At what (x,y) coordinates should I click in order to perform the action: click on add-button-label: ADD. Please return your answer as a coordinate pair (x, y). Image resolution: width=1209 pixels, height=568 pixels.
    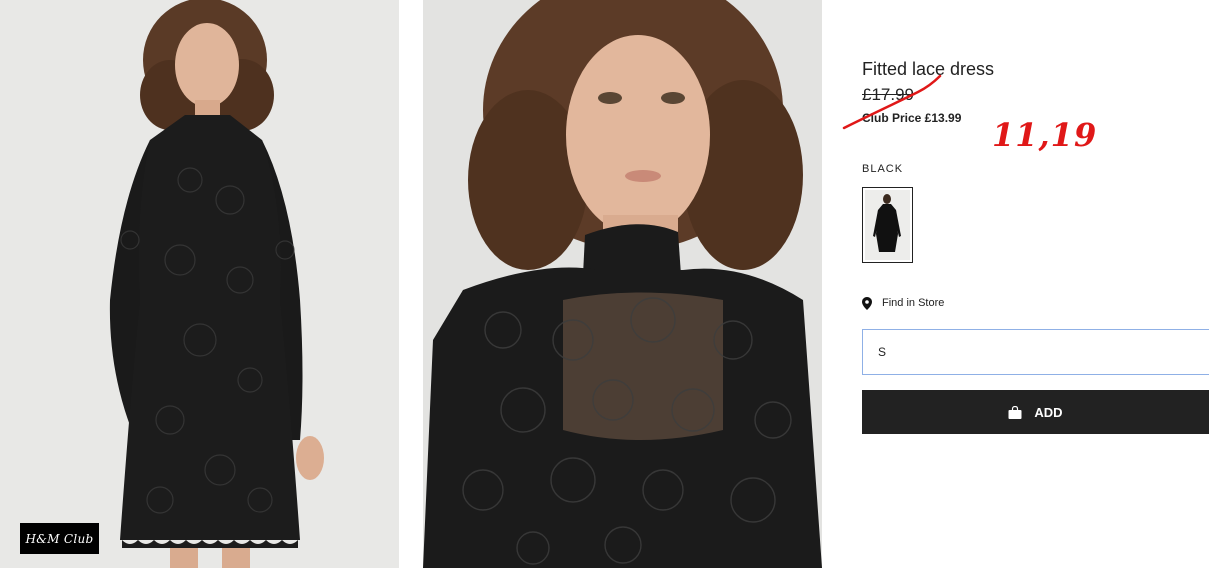
    Looking at the image, I should click on (1048, 412).